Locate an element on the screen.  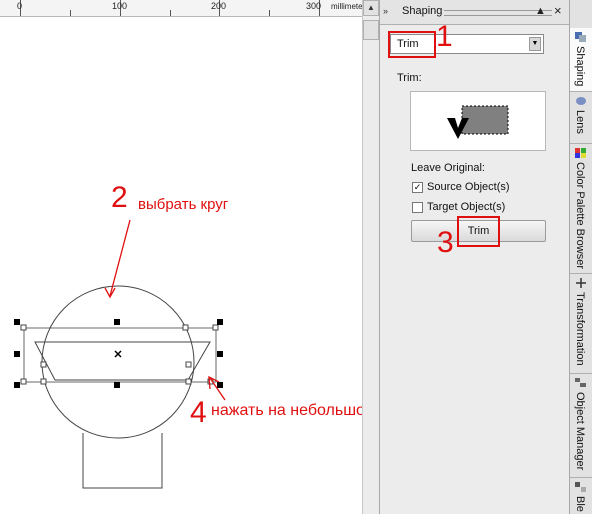
scroll-up-icon: ▲ is located at coordinates (371, 8).